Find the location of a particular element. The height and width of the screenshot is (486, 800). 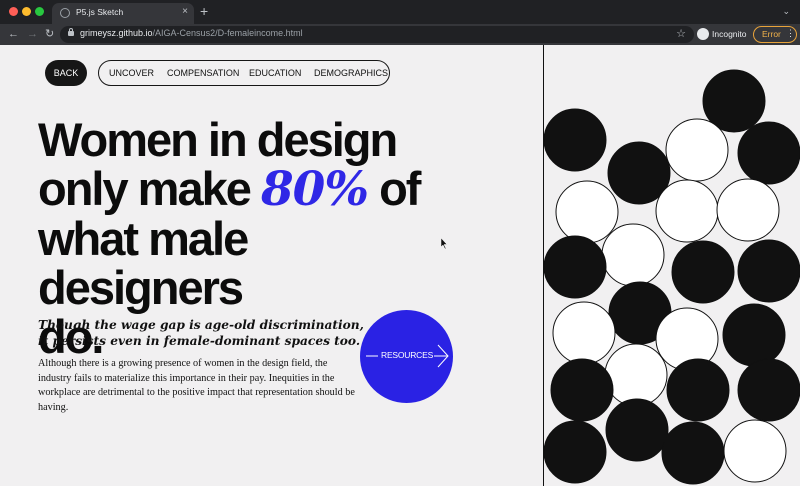

url-path: /AIGA-Census2/D-femaleincome.html is located at coordinates (227, 33).